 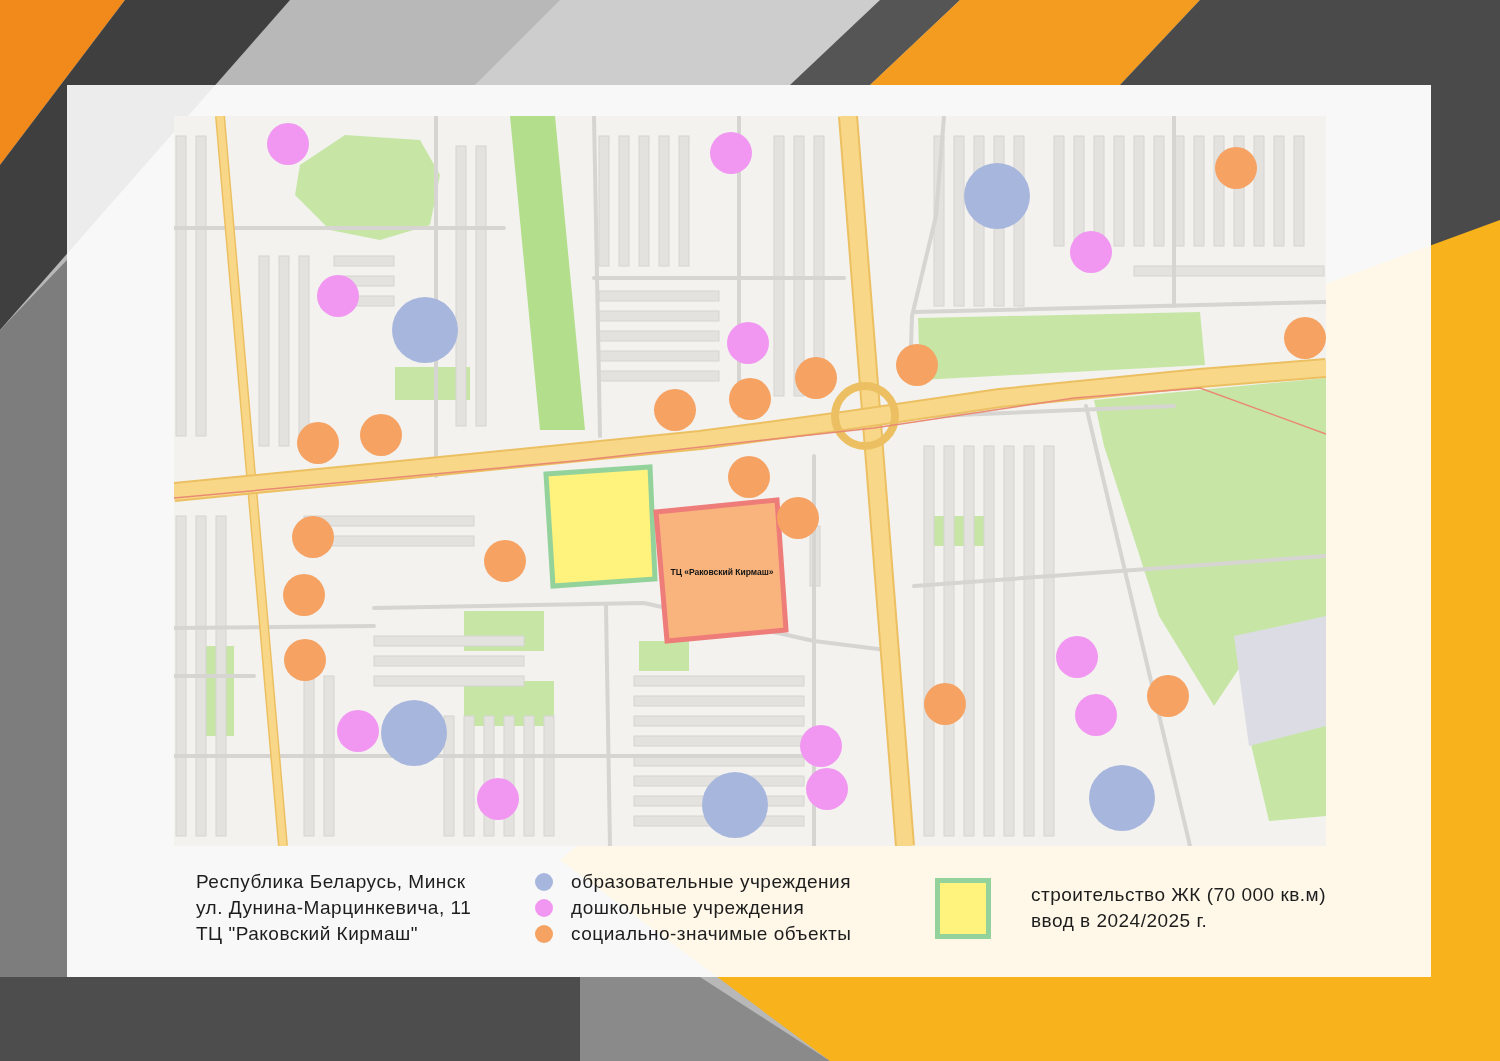 What do you see at coordinates (331, 882) in the screenshot?
I see `address-line: Республика Беларусь, Минск` at bounding box center [331, 882].